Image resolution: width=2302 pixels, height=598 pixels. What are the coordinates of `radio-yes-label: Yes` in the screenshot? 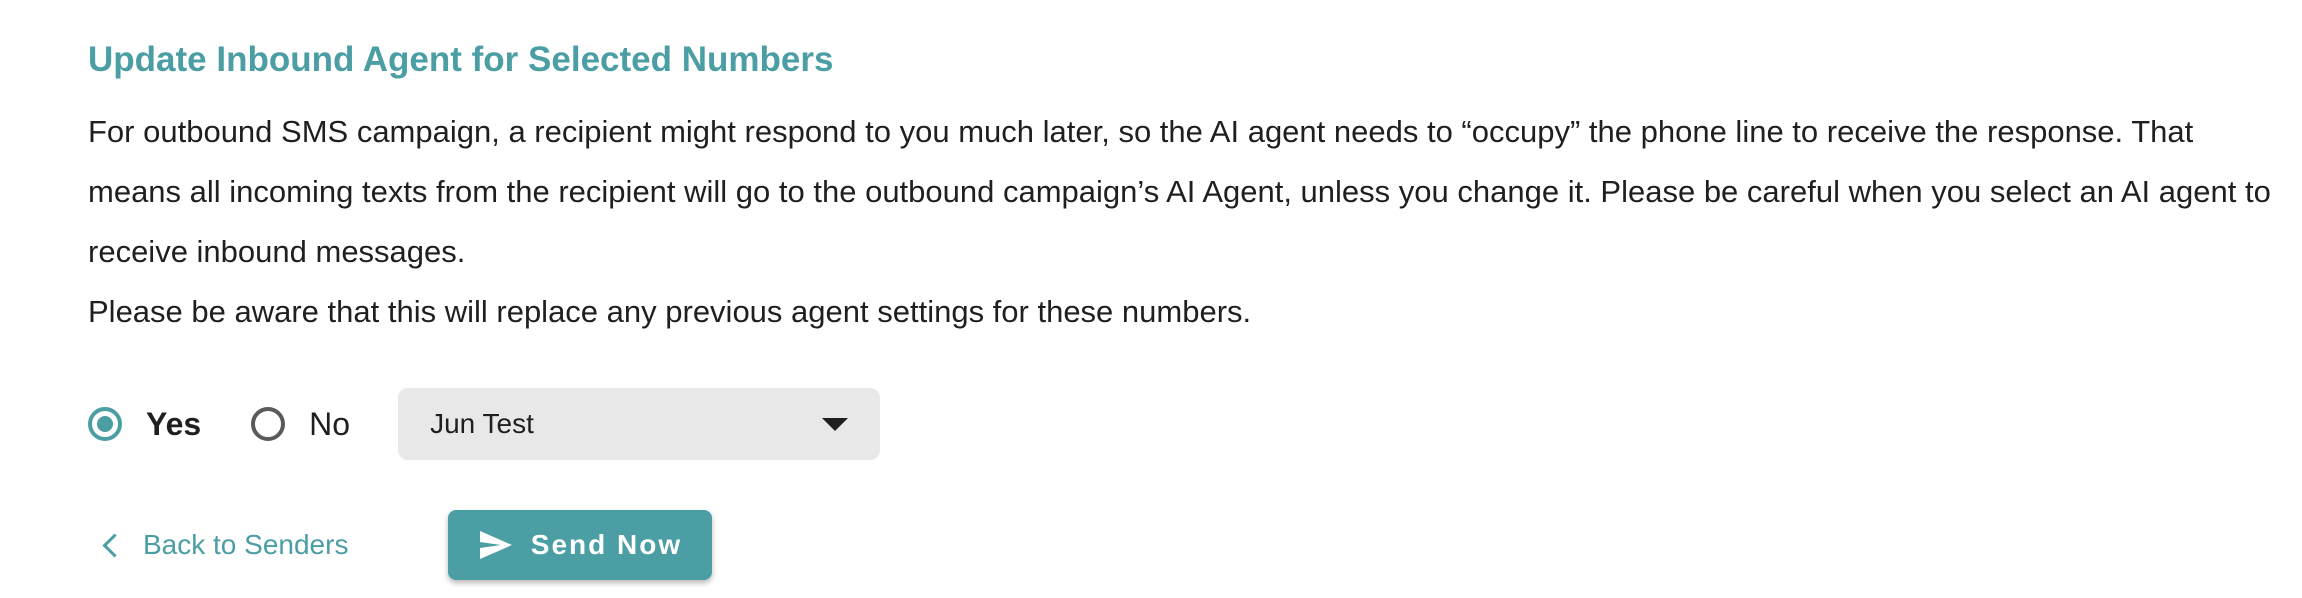 It's located at (174, 423).